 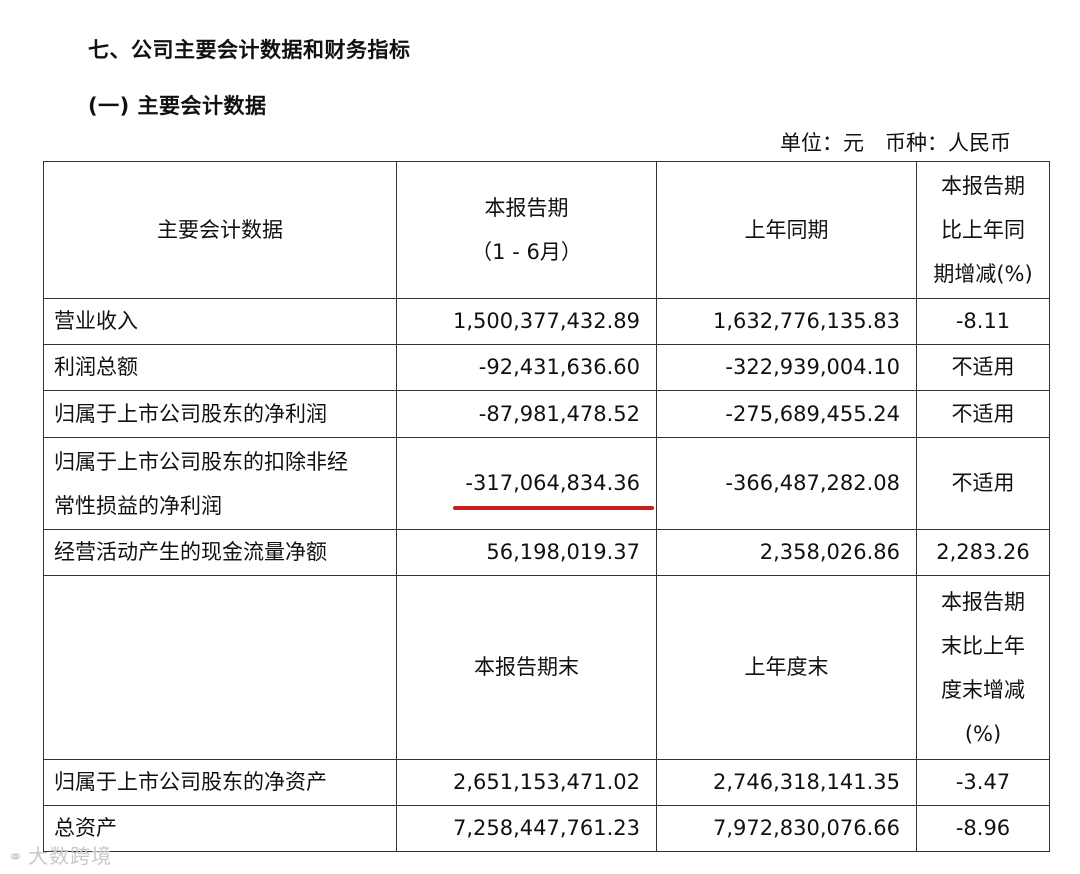 What do you see at coordinates (983, 321) in the screenshot?
I see `row-change: -8.11` at bounding box center [983, 321].